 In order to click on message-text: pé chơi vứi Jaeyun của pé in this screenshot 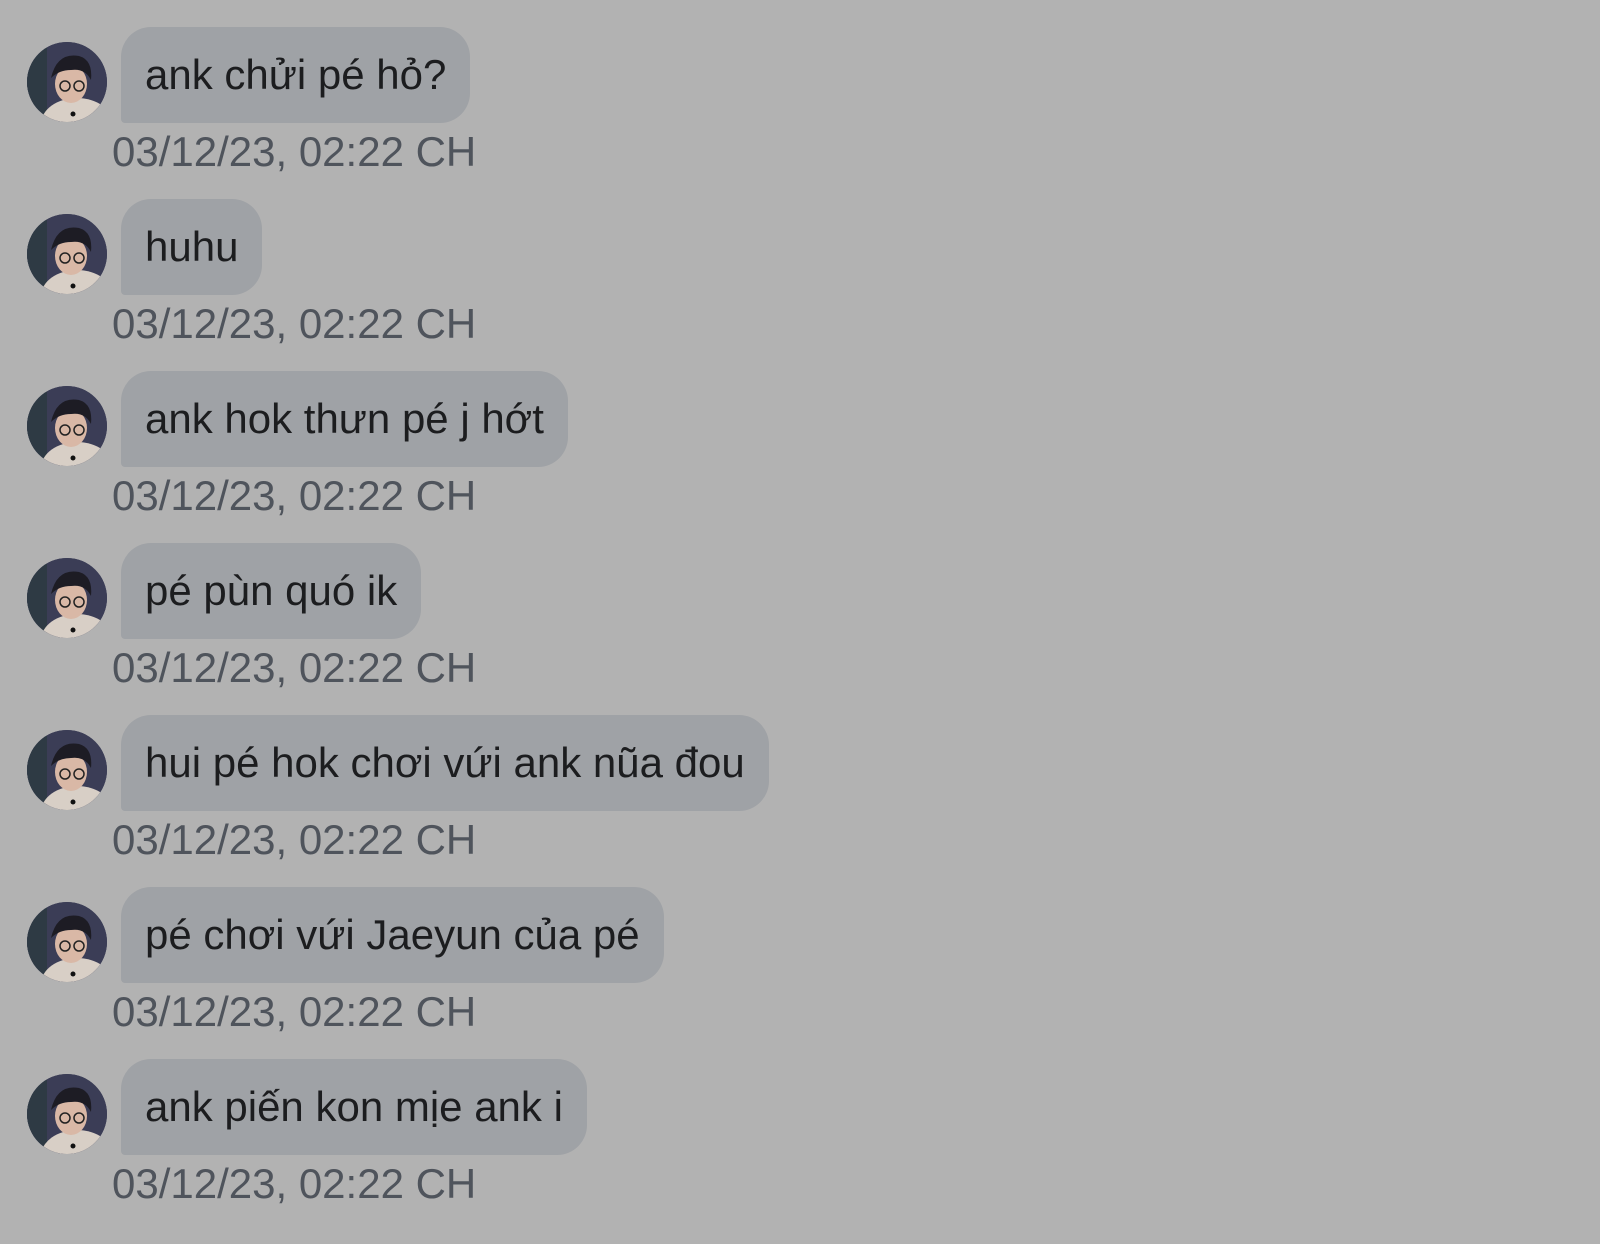, I will do `click(392, 934)`.